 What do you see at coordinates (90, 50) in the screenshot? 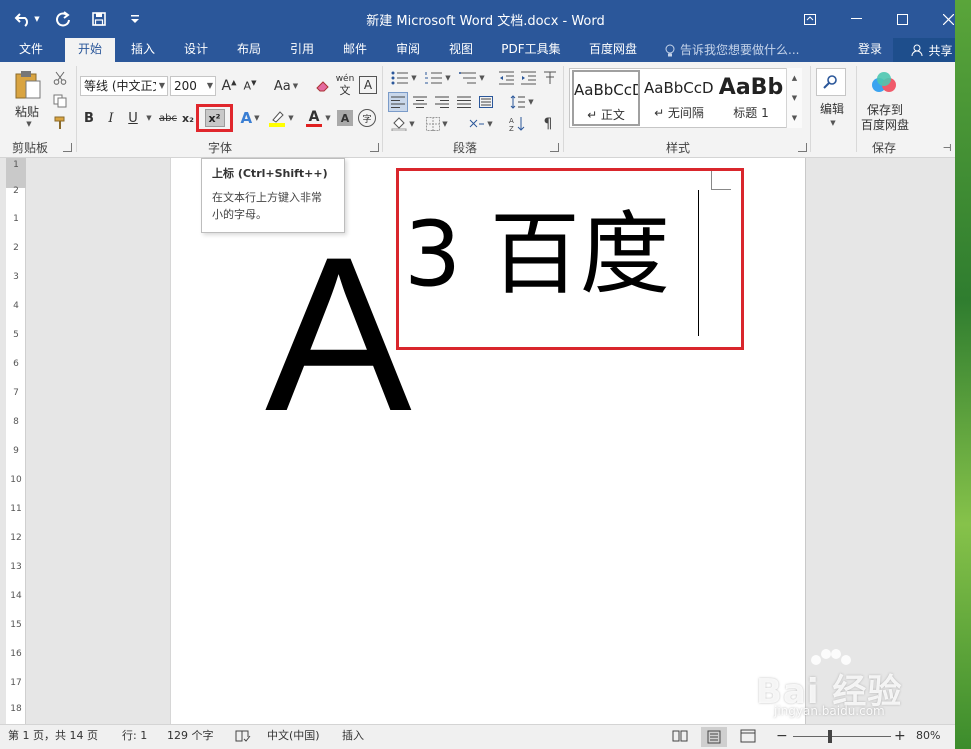
I see `tab-home: 开始` at bounding box center [90, 50].